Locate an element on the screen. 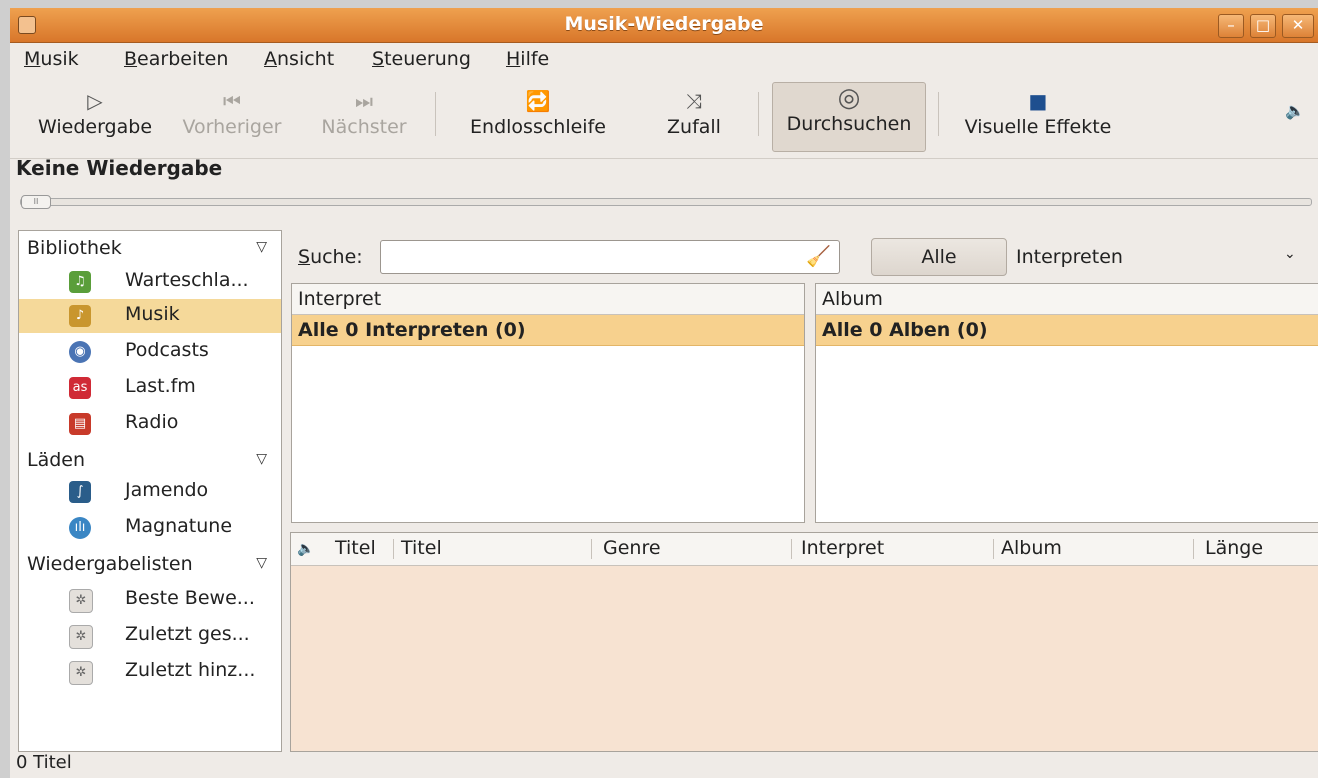 The height and width of the screenshot is (778, 1318). seek-slider: II is located at coordinates (666, 202).